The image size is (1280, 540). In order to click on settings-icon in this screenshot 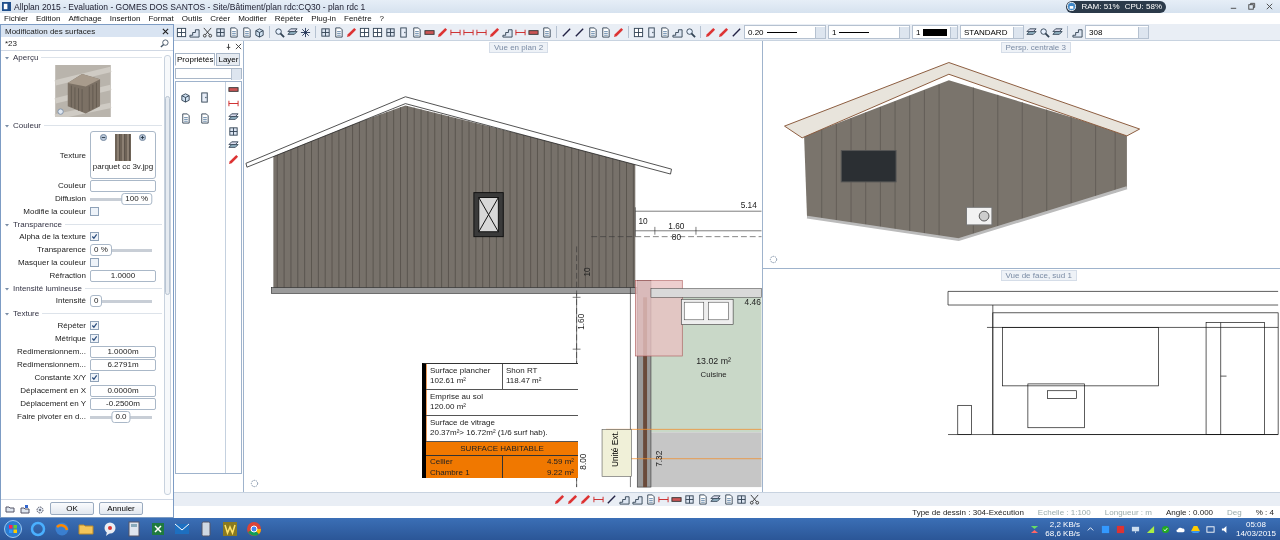, I will do `click(40, 508)`.